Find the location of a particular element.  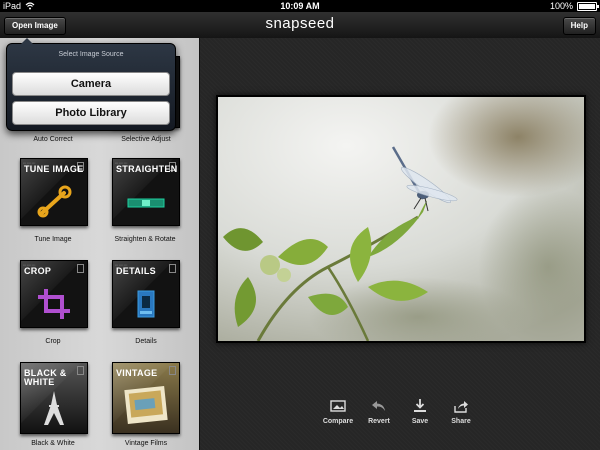

tile-title: DETAILS is located at coordinates (136, 271).